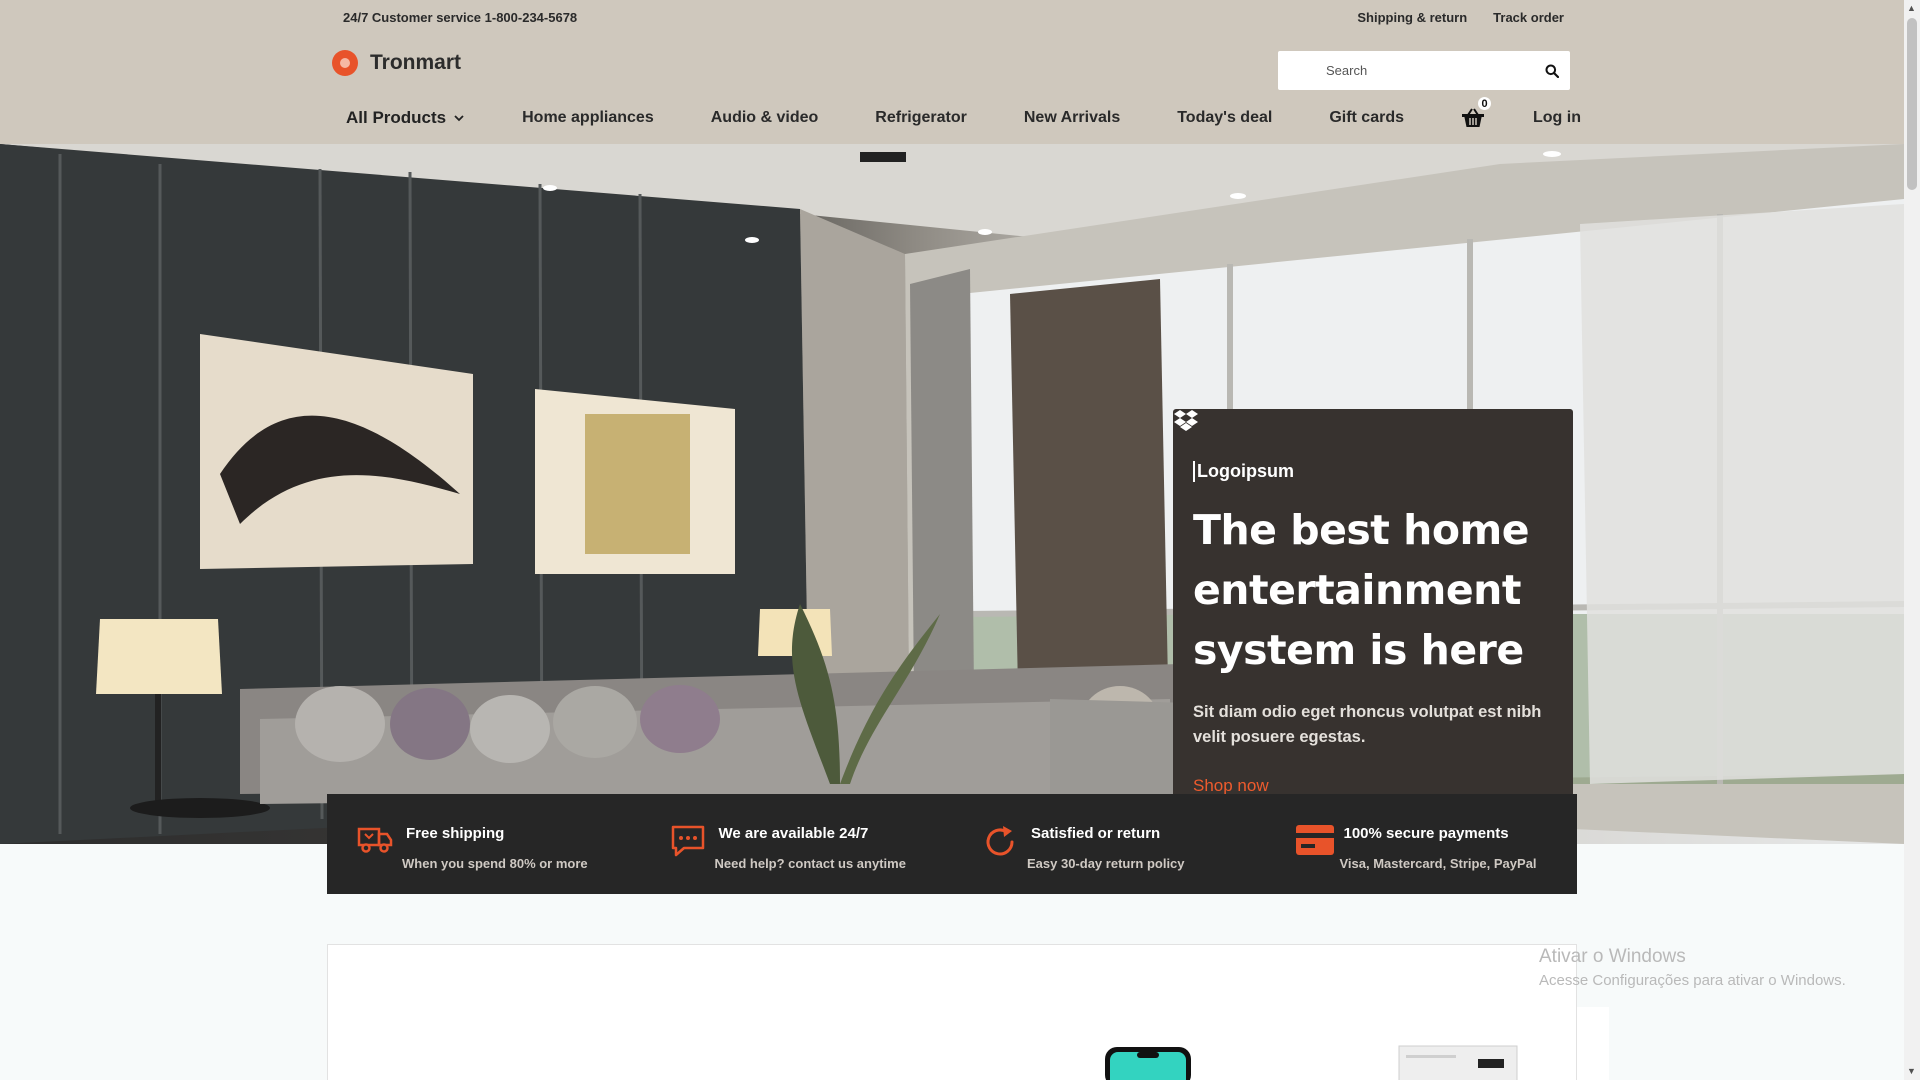 The height and width of the screenshot is (1080, 1920). Describe the element at coordinates (1000, 841) in the screenshot. I see `refresh-icon` at that location.